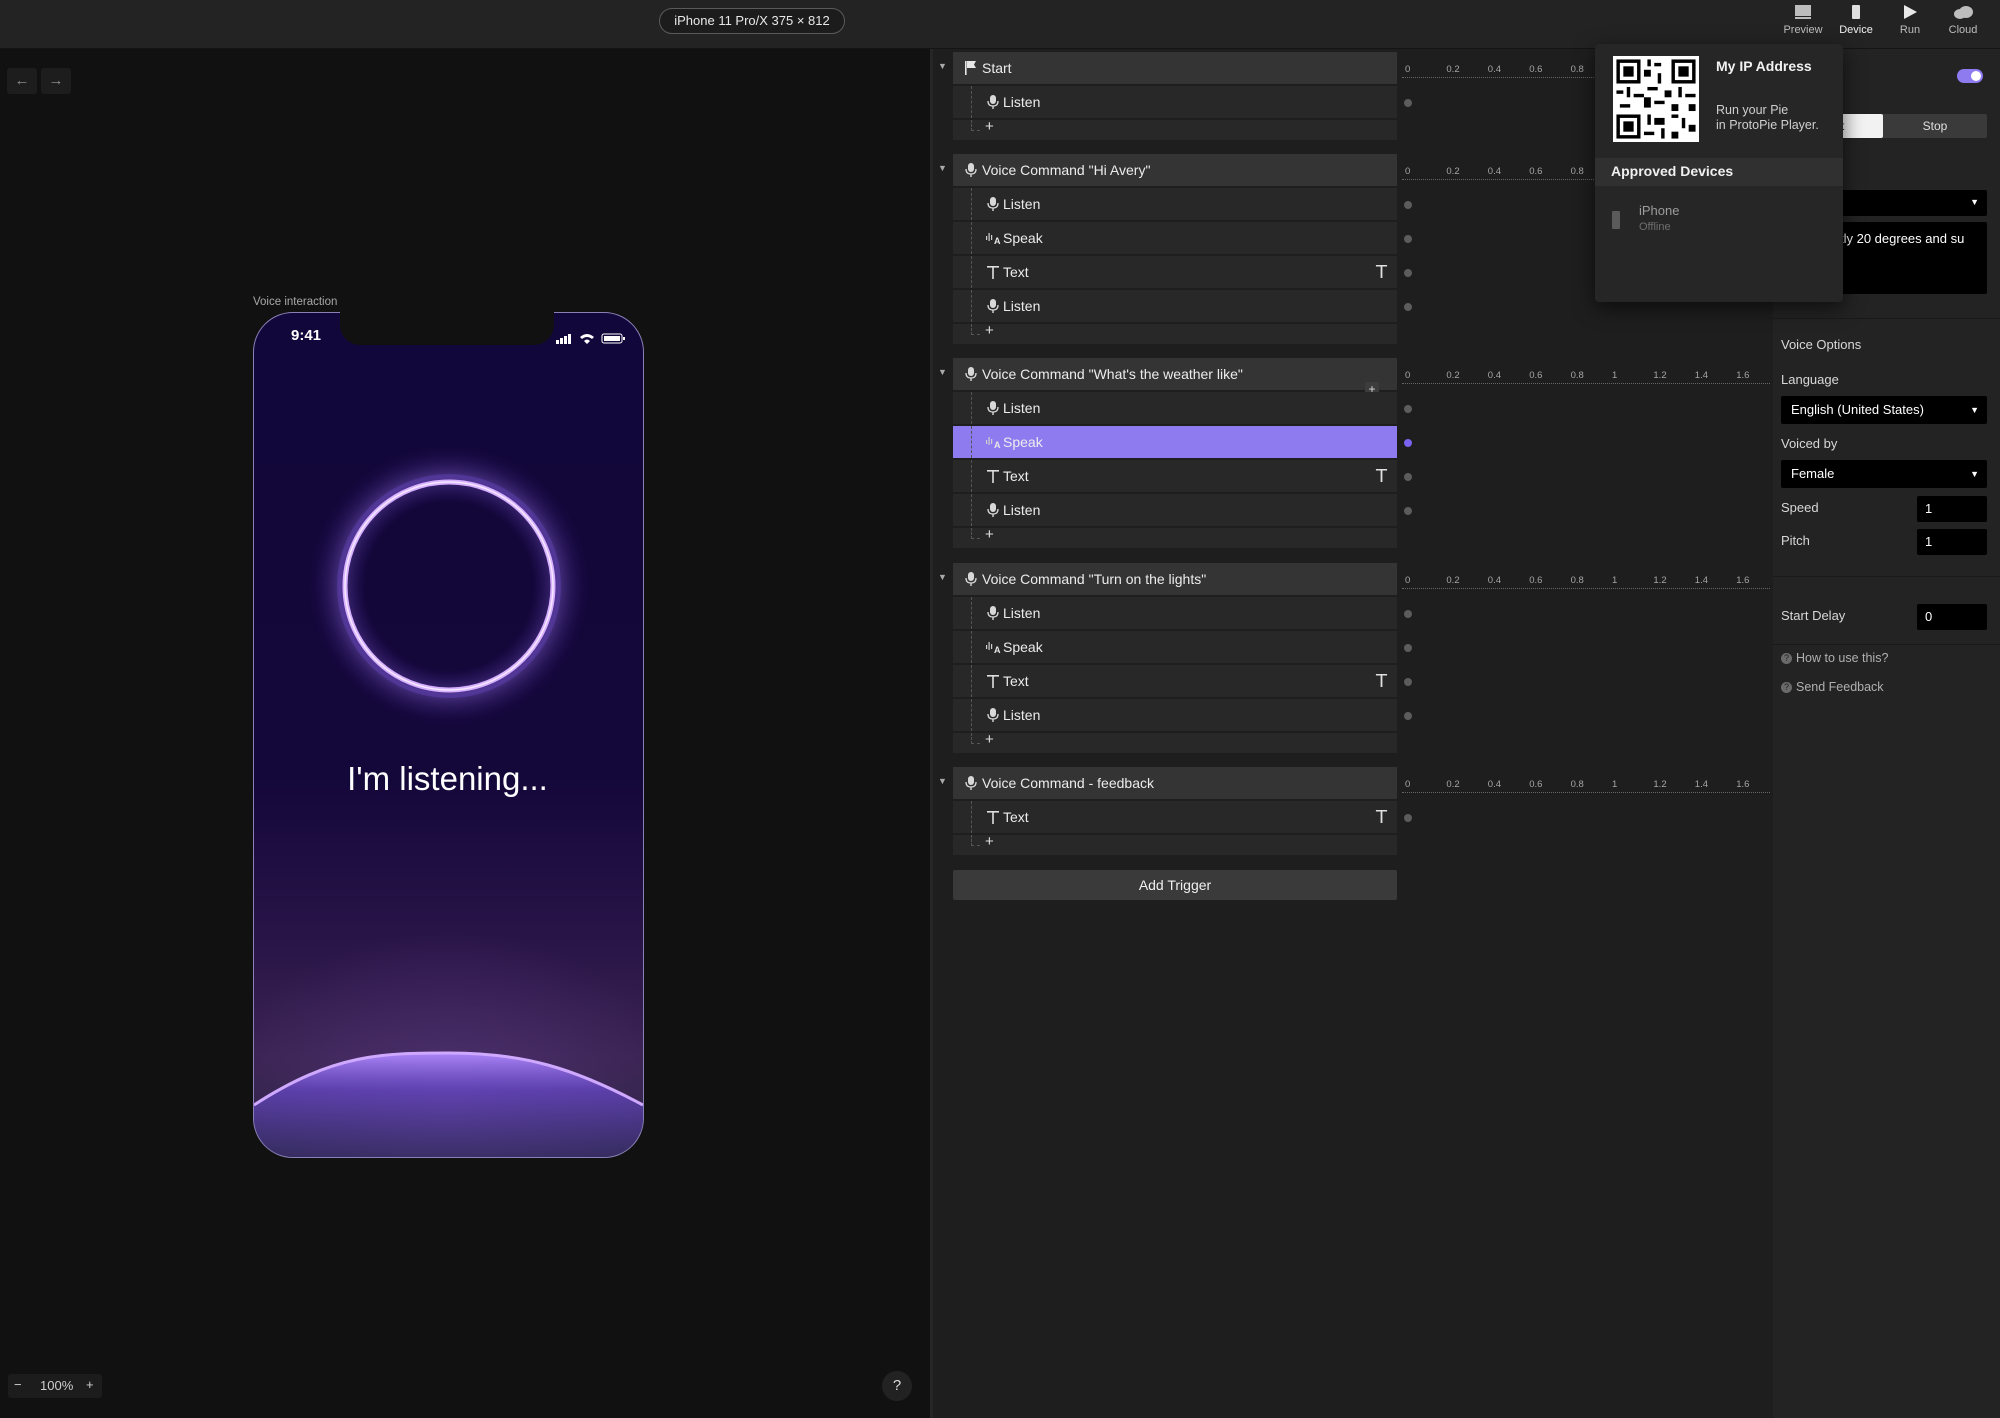  Describe the element at coordinates (1743, 784) in the screenshot. I see `ruler-tick-label: 1.6` at that location.